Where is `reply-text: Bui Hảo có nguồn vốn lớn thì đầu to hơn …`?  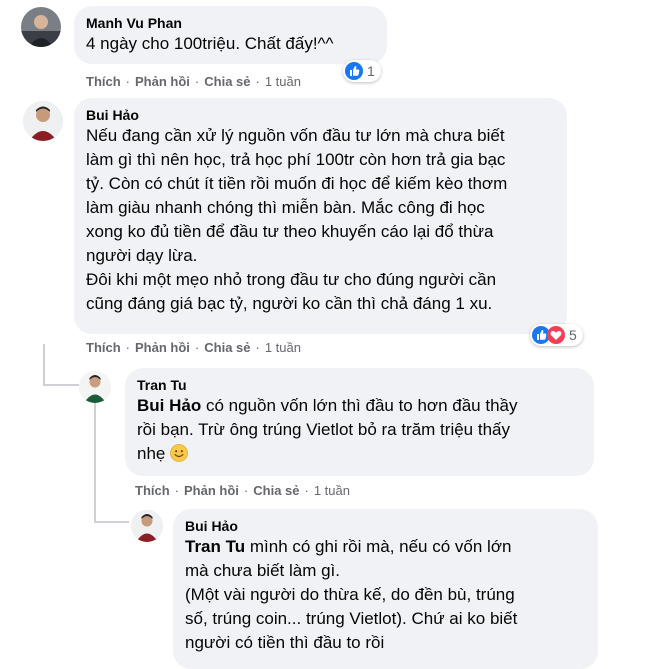 reply-text: Bui Hảo có nguồn vốn lớn thì đầu to hơn … is located at coordinates (327, 429).